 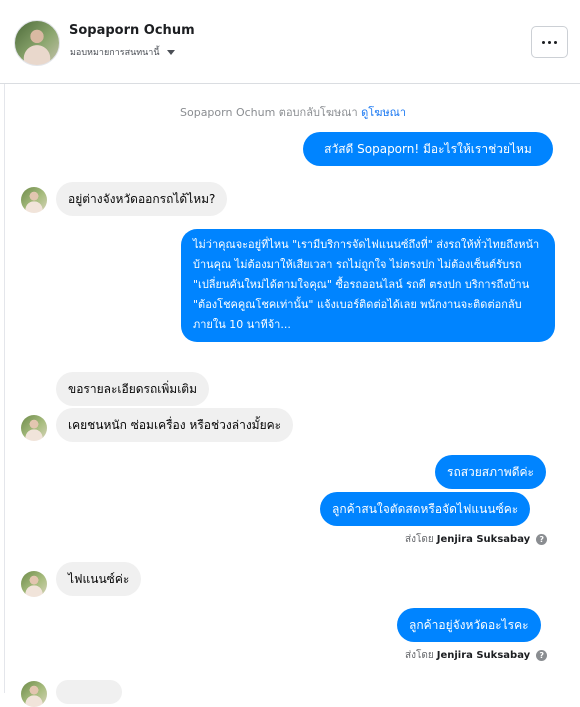 What do you see at coordinates (99, 579) in the screenshot?
I see `message-incoming: ไฟแนนซ์ค่ะ` at bounding box center [99, 579].